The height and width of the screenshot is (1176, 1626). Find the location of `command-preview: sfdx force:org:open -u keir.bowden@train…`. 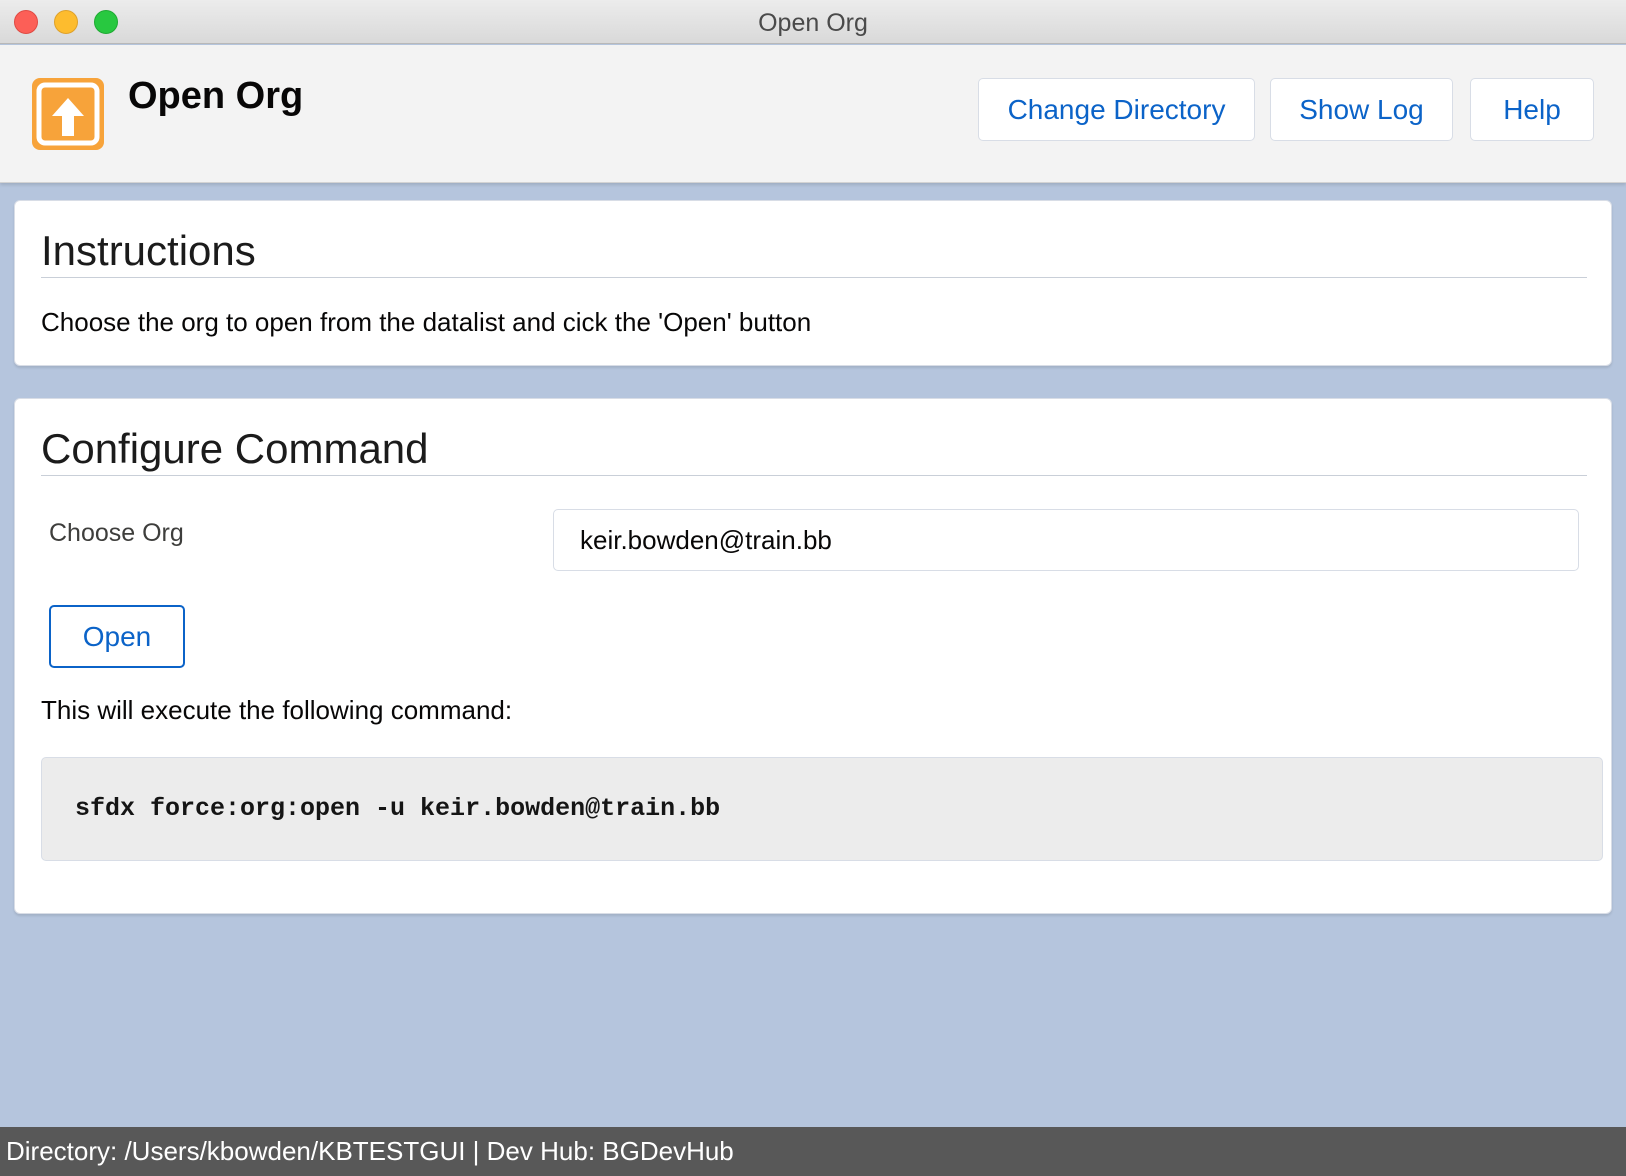

command-preview: sfdx force:org:open -u keir.bowden@train… is located at coordinates (822, 809).